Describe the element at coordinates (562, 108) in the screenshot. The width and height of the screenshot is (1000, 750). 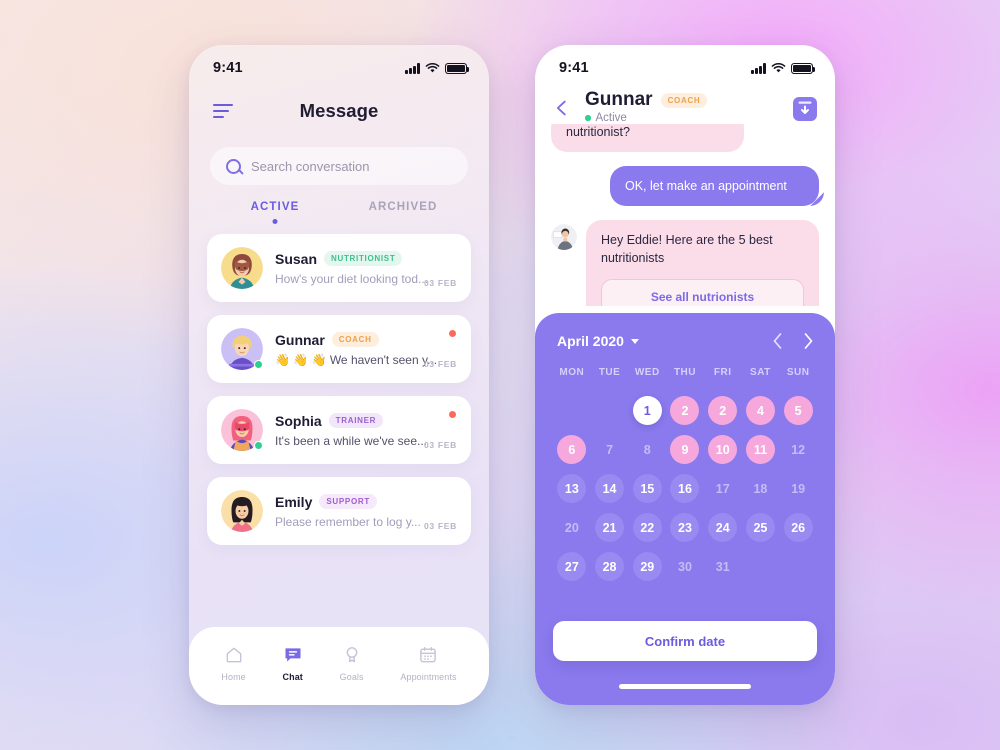
I see `back-arrow-icon` at that location.